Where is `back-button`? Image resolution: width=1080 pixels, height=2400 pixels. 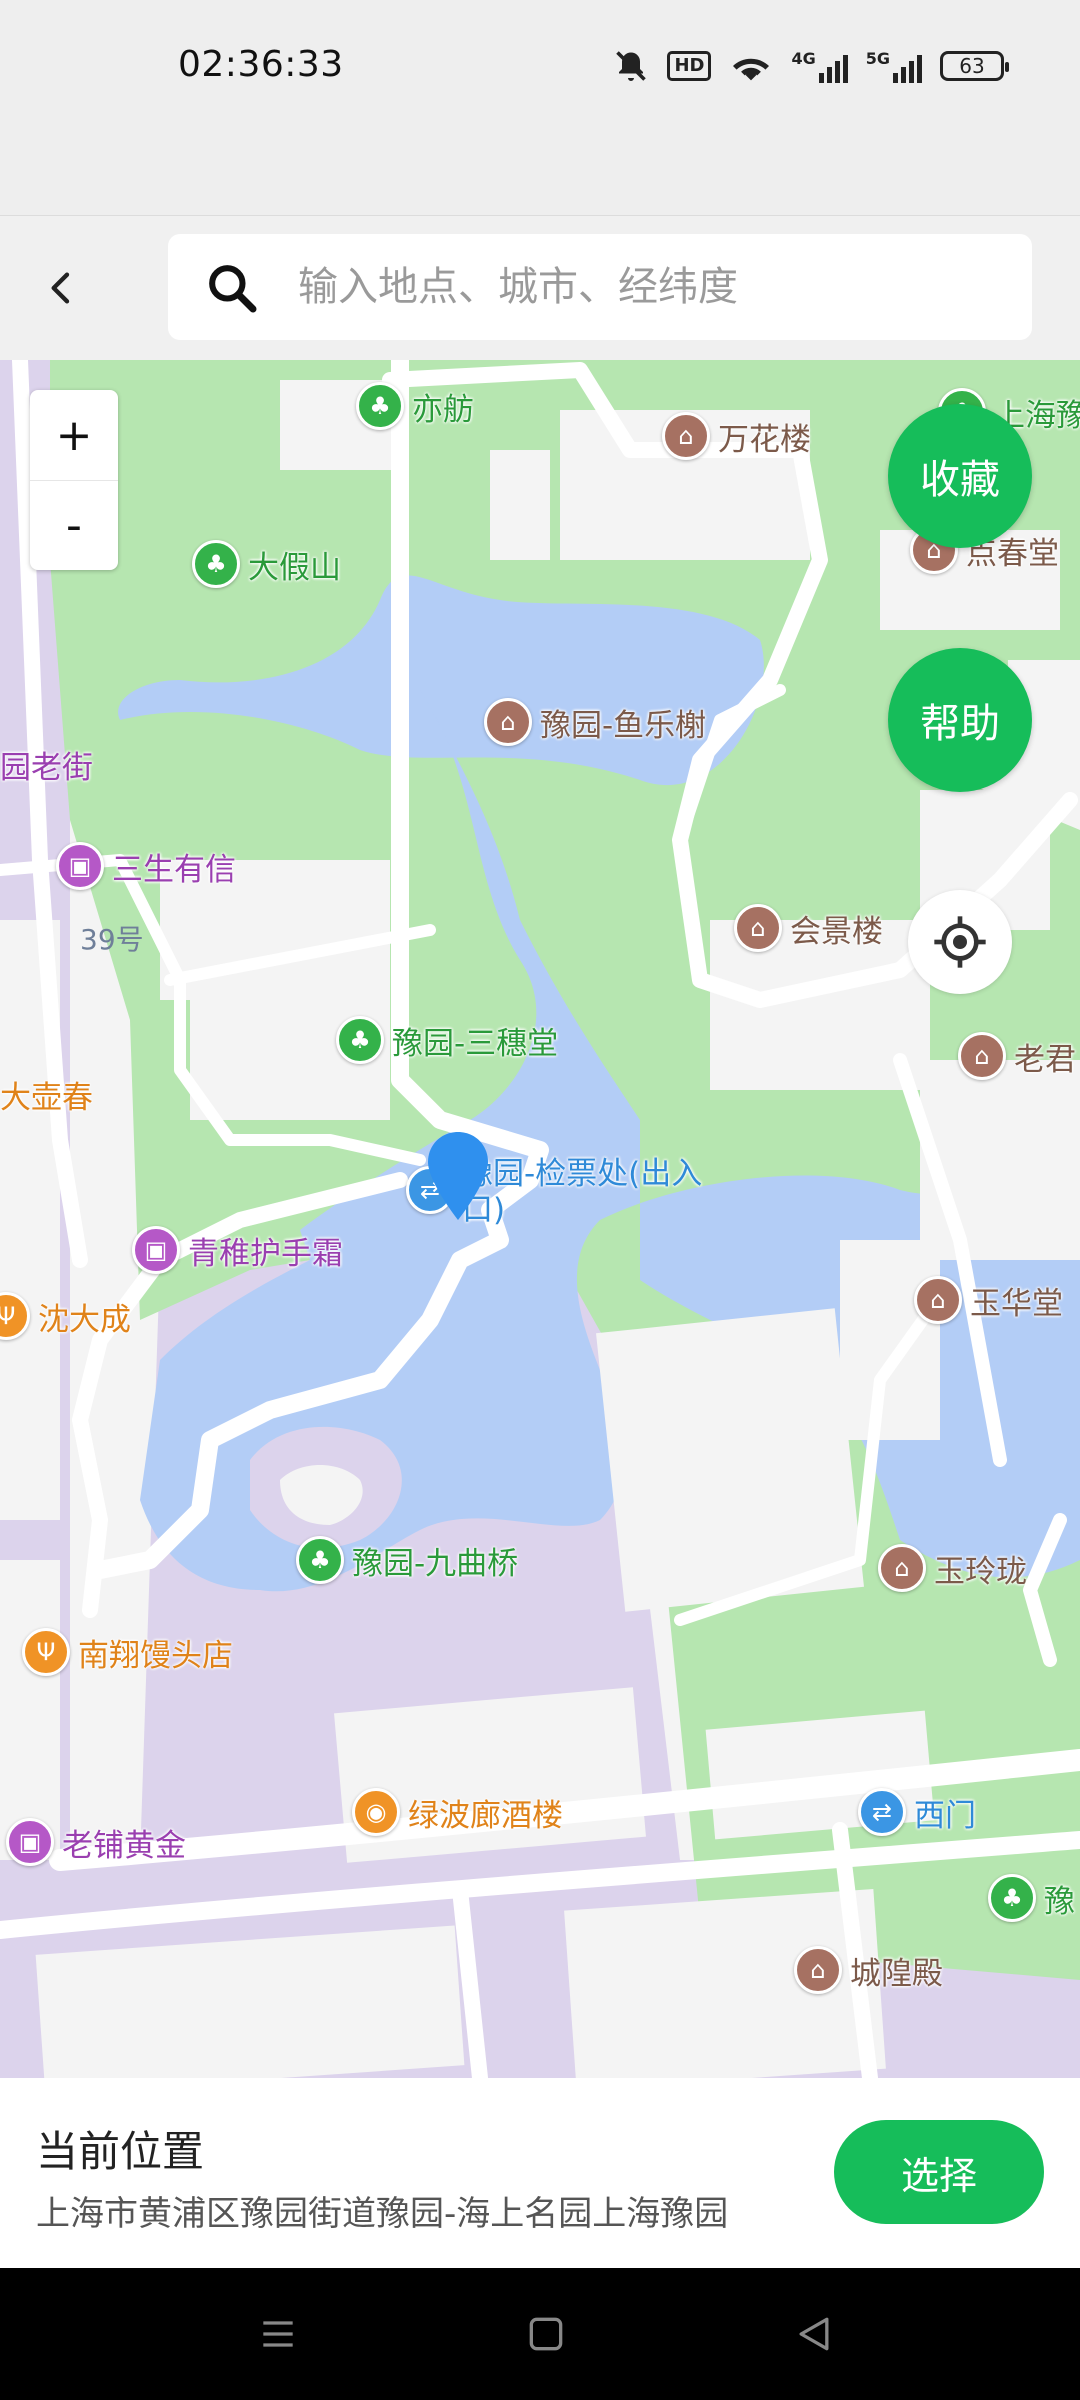 back-button is located at coordinates (62, 288).